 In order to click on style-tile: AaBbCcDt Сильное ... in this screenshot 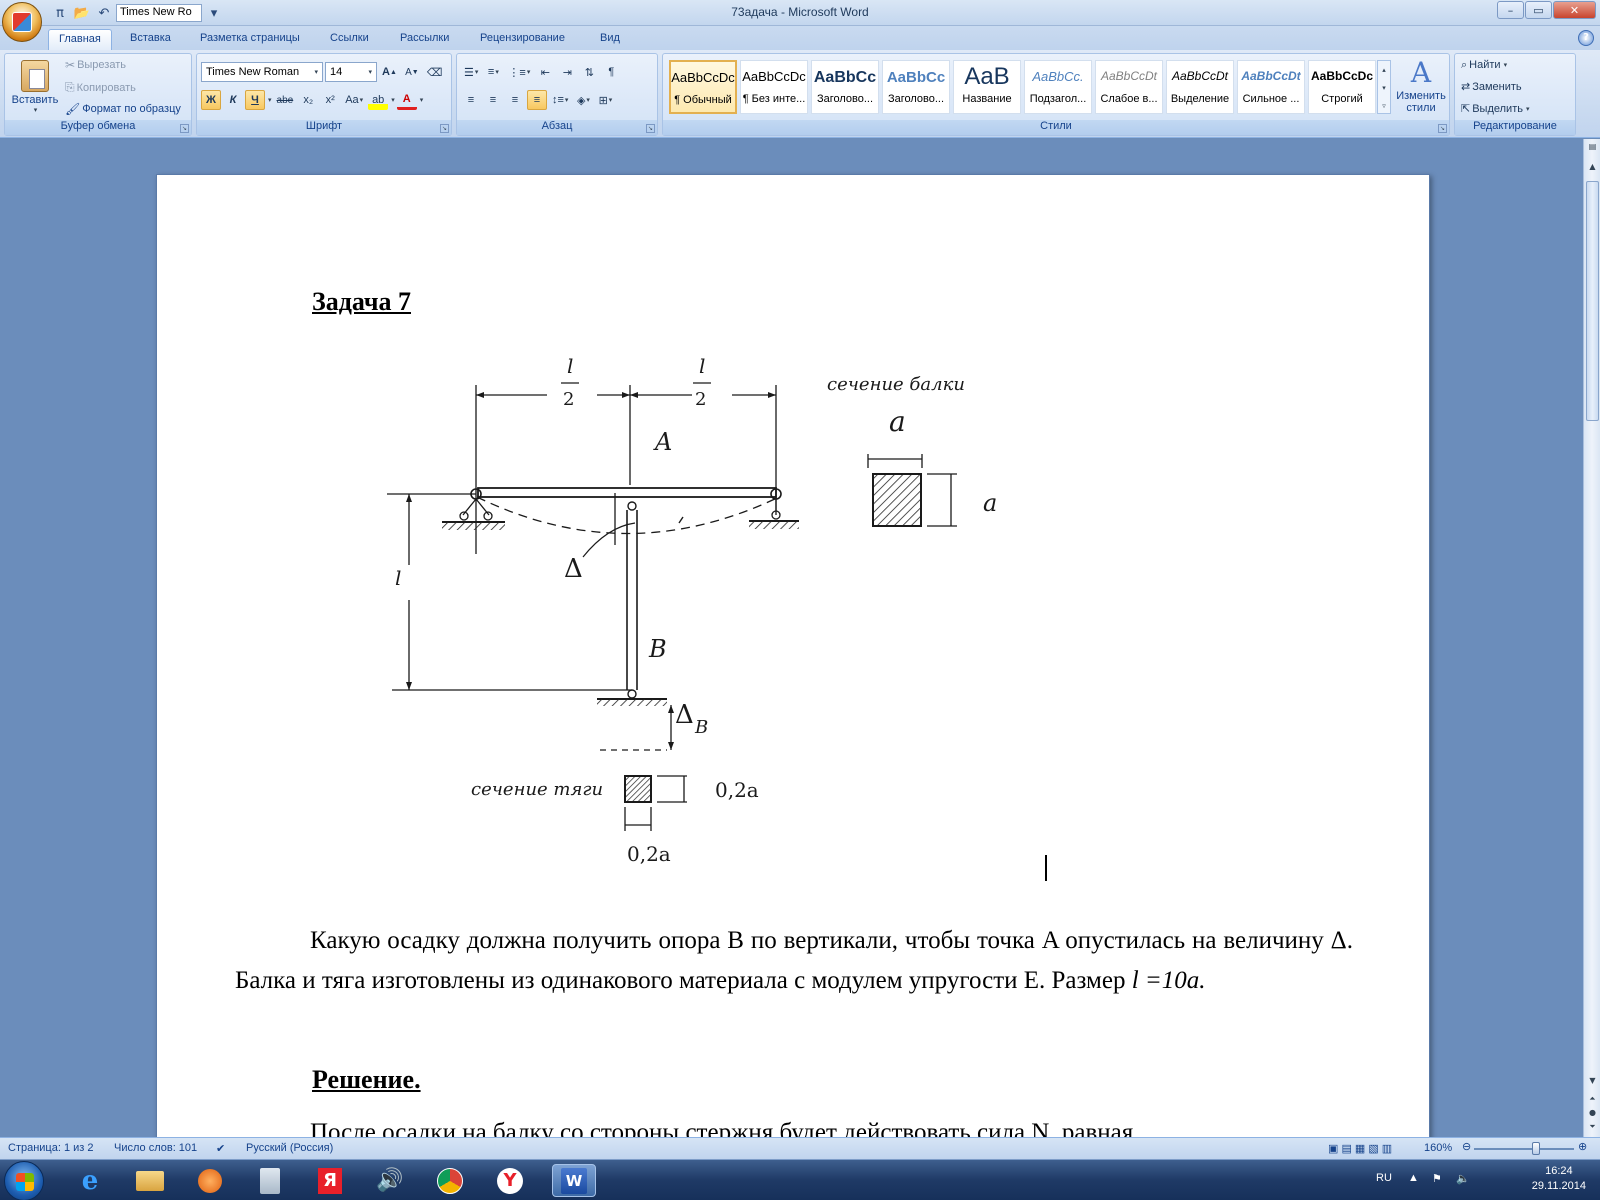, I will do `click(1271, 87)`.